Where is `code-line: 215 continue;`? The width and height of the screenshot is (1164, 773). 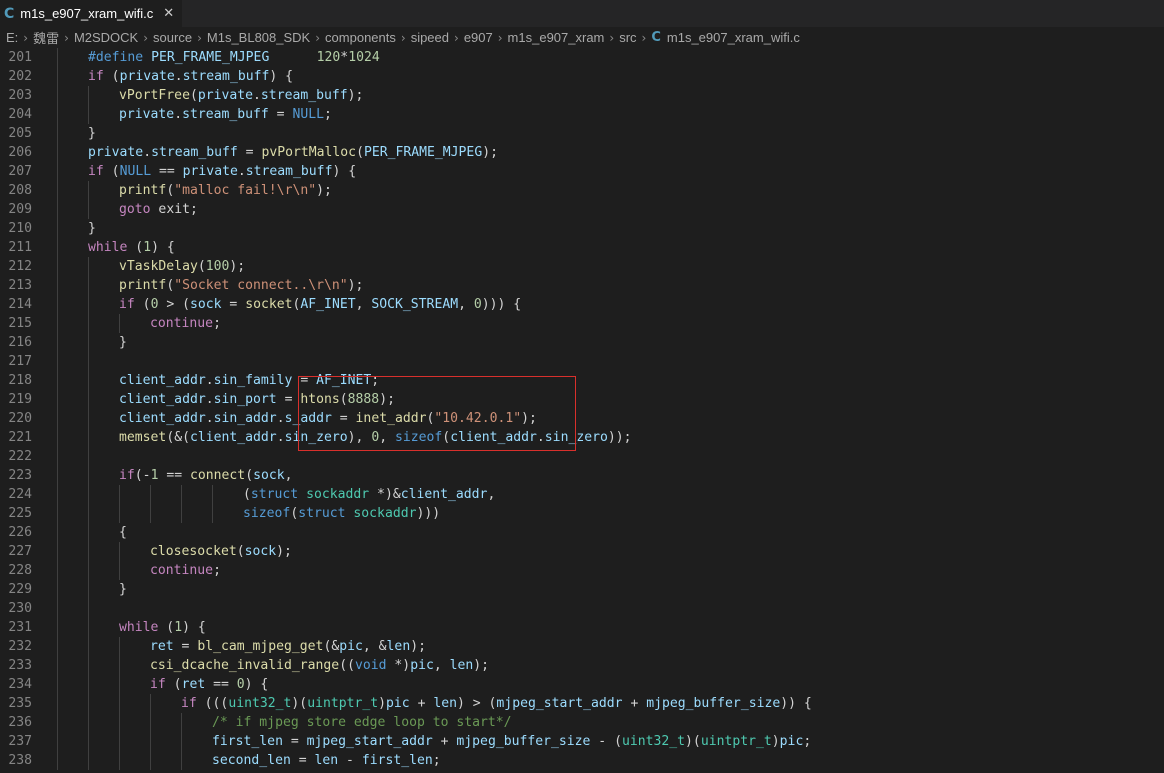 code-line: 215 continue; is located at coordinates (582, 323).